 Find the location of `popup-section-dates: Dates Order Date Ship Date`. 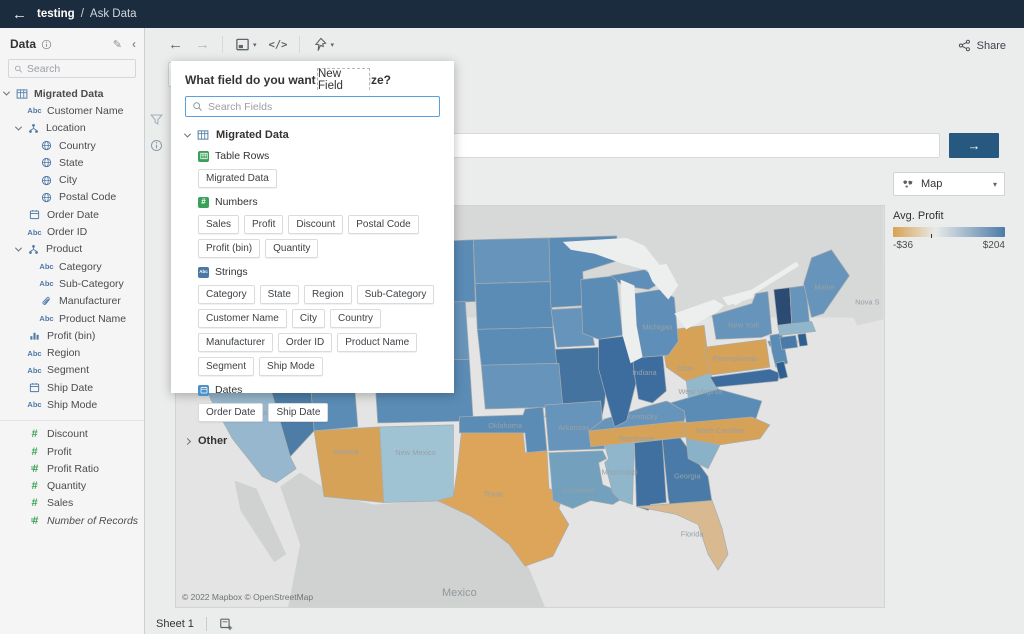

popup-section-dates: Dates Order Date Ship Date is located at coordinates (312, 403).